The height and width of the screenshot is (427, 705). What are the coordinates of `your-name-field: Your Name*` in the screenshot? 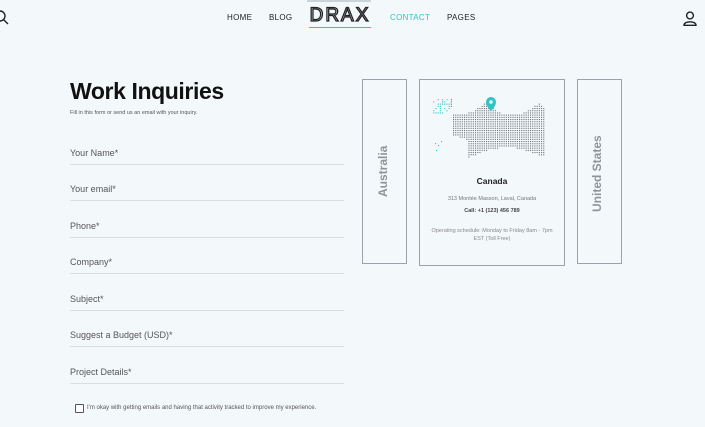 It's located at (207, 156).